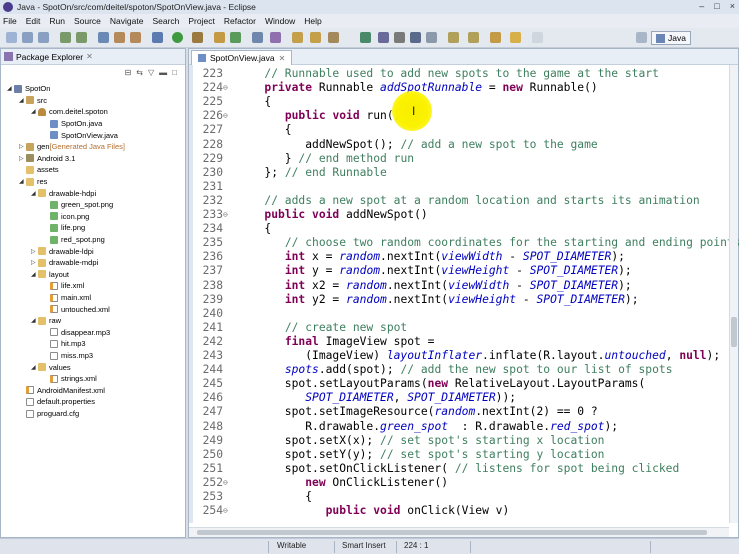  I want to click on view-menu-icon: ▽, so click(151, 72).